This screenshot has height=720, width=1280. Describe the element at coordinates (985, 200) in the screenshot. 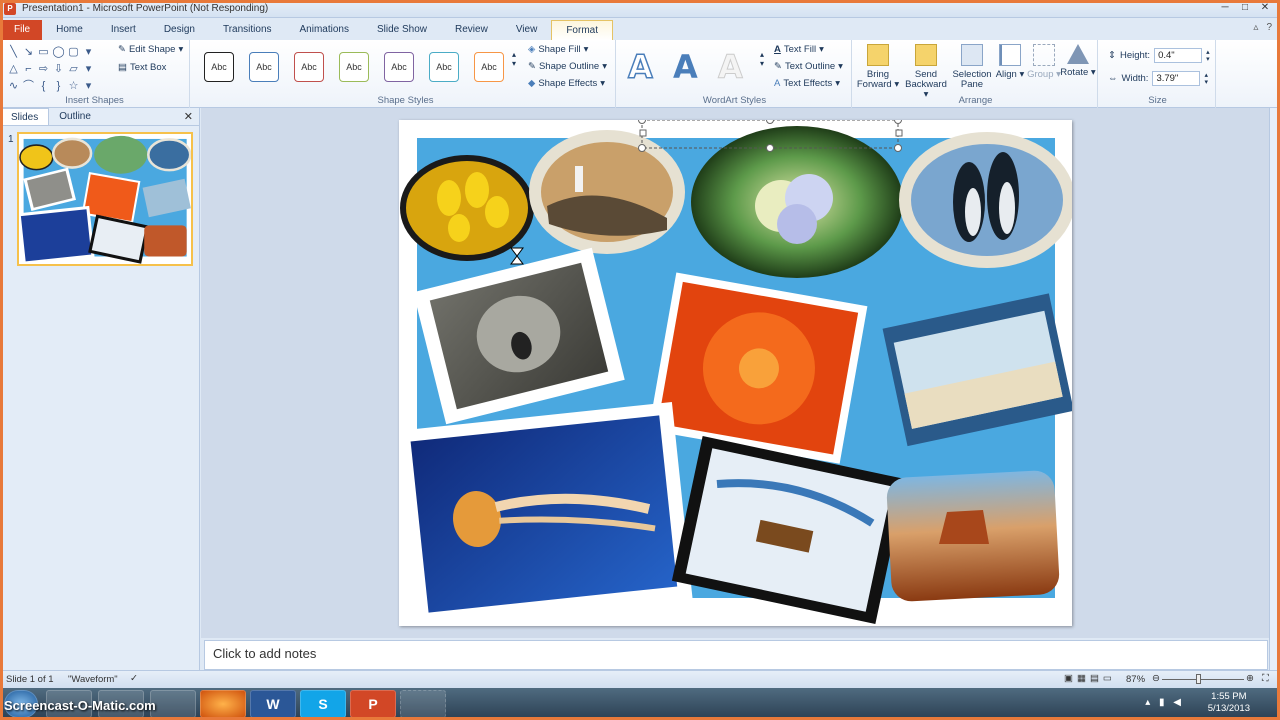

I see `penguins-picture` at that location.